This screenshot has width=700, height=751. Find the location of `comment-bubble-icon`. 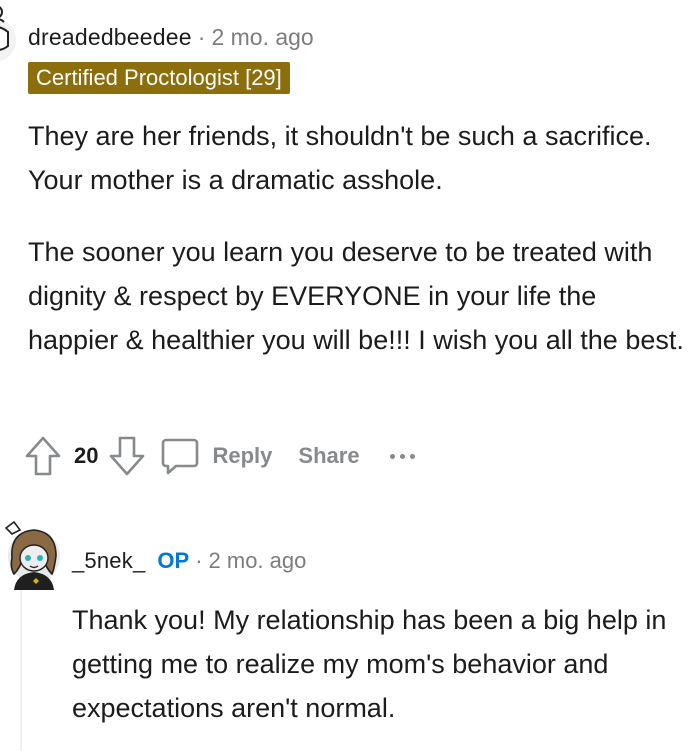

comment-bubble-icon is located at coordinates (180, 456).